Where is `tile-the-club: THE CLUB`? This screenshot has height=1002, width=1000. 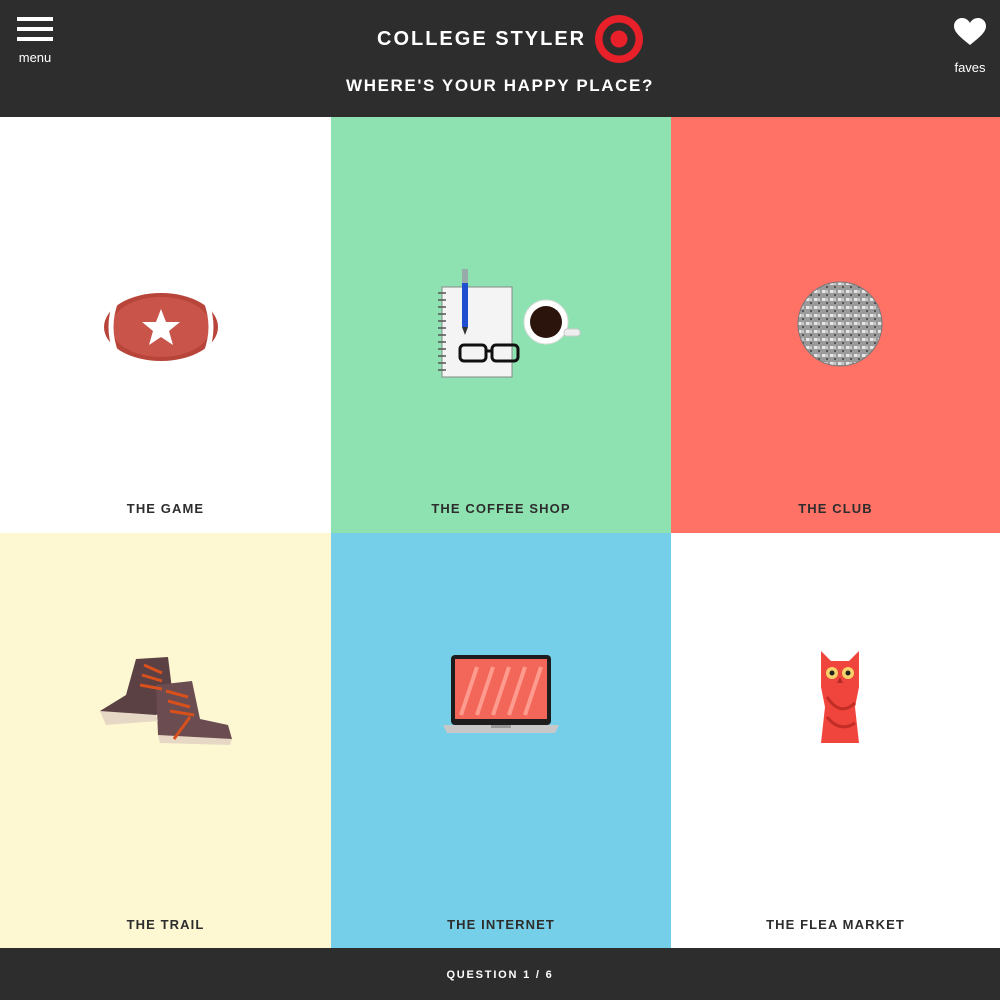 tile-the-club: THE CLUB is located at coordinates (835, 325).